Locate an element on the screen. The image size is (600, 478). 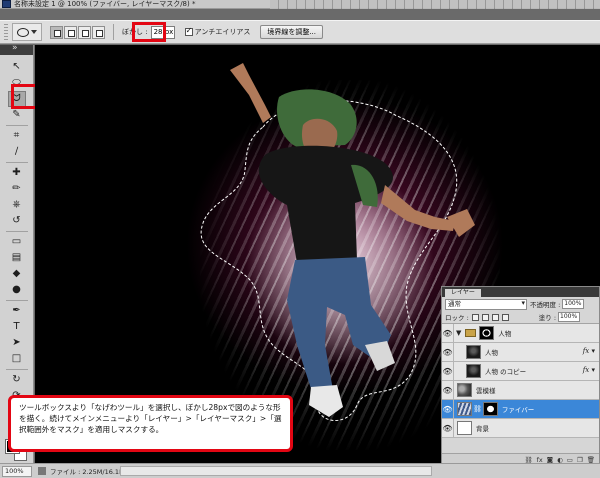
brush-icon: ✏ is located at coordinates (16, 188).